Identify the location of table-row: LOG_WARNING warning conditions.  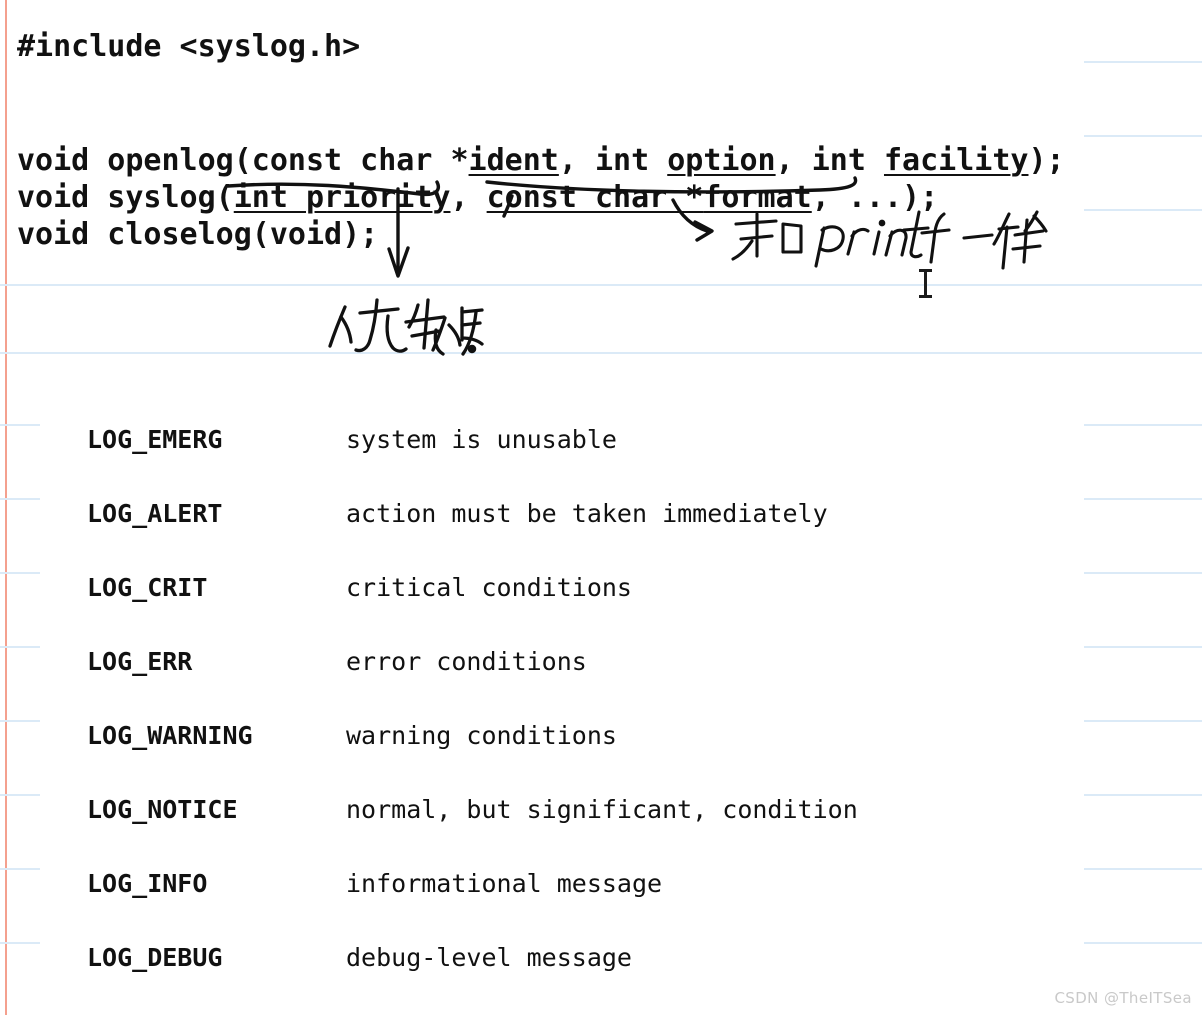
(601, 741).